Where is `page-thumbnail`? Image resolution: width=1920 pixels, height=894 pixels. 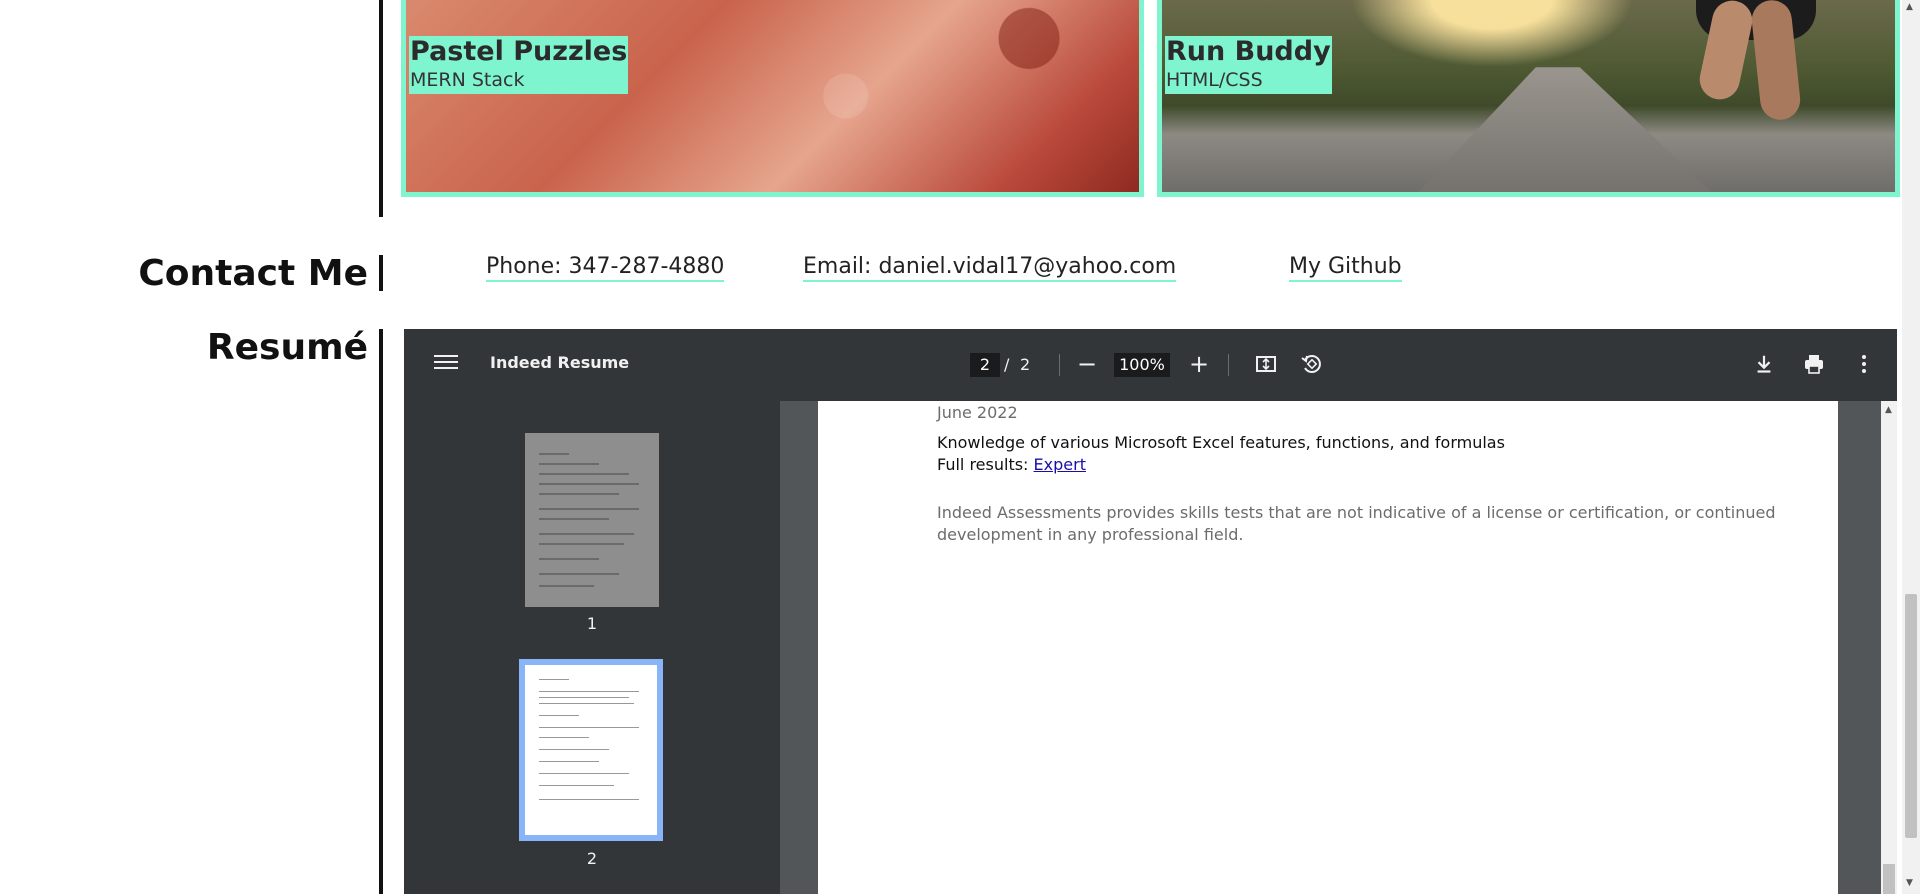 page-thumbnail is located at coordinates (592, 520).